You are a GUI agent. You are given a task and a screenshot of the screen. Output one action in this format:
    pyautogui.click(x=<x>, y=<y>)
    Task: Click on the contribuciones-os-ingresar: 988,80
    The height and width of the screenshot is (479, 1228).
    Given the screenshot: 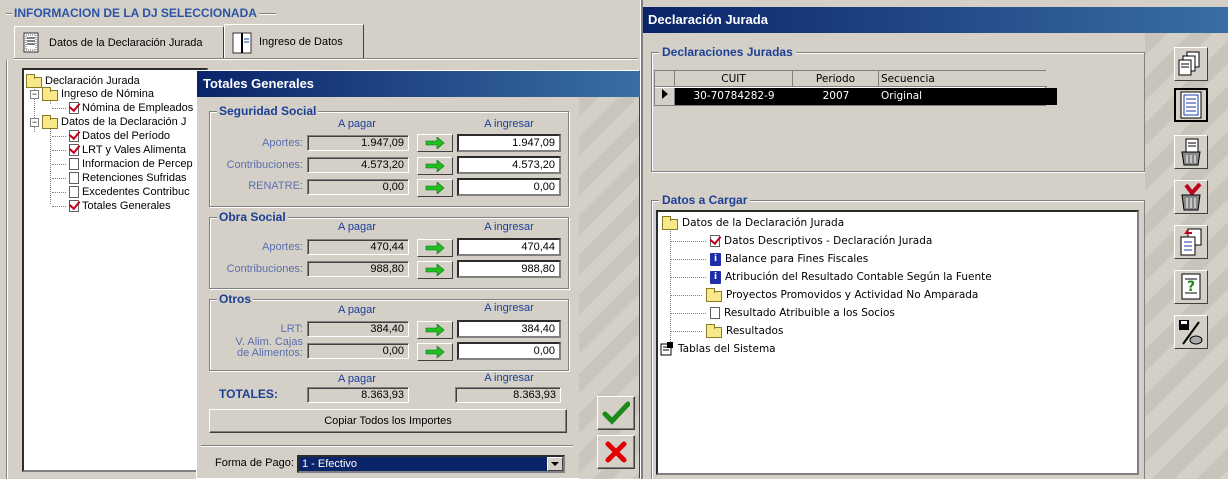 What is the action you would take?
    pyautogui.click(x=509, y=269)
    